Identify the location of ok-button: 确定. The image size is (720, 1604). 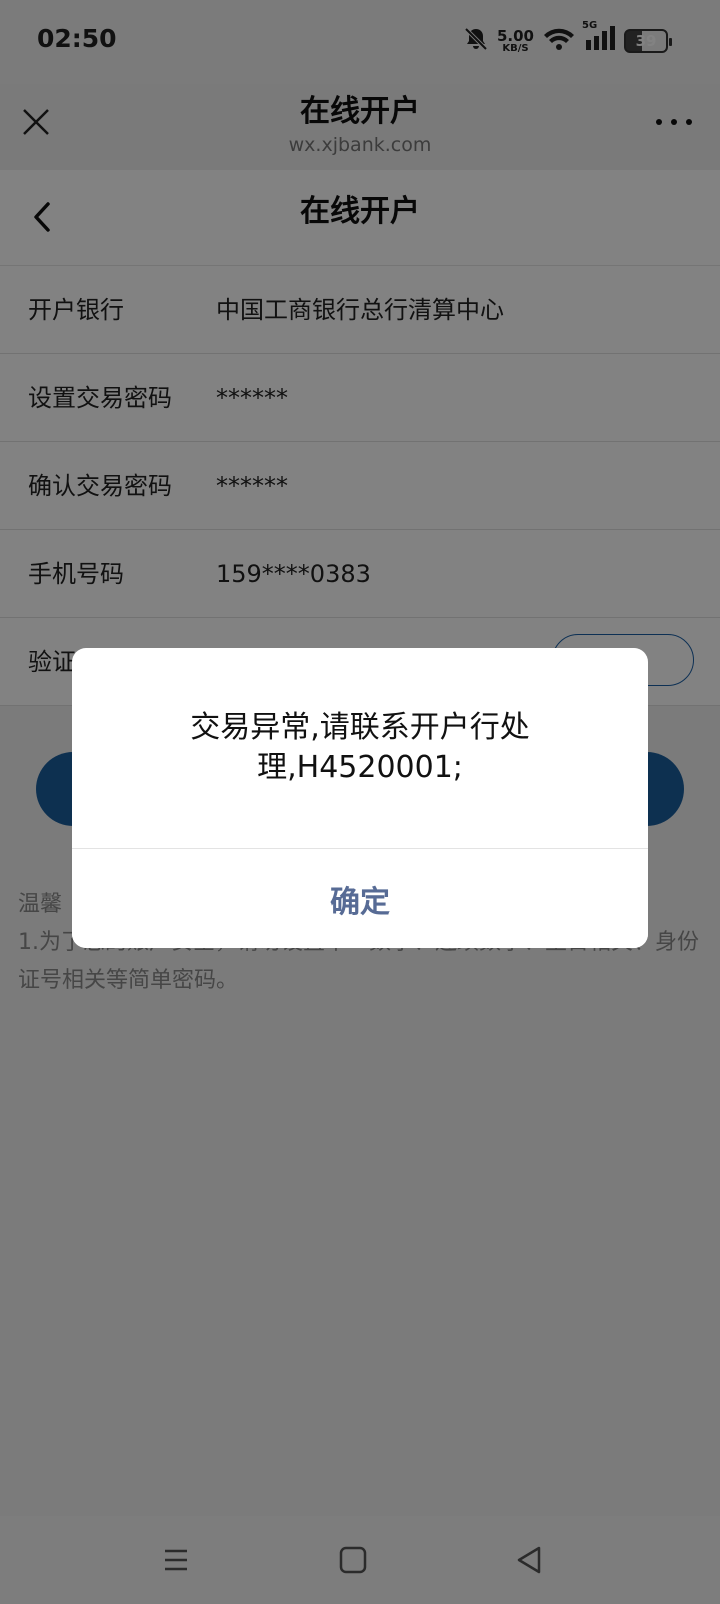
(360, 898).